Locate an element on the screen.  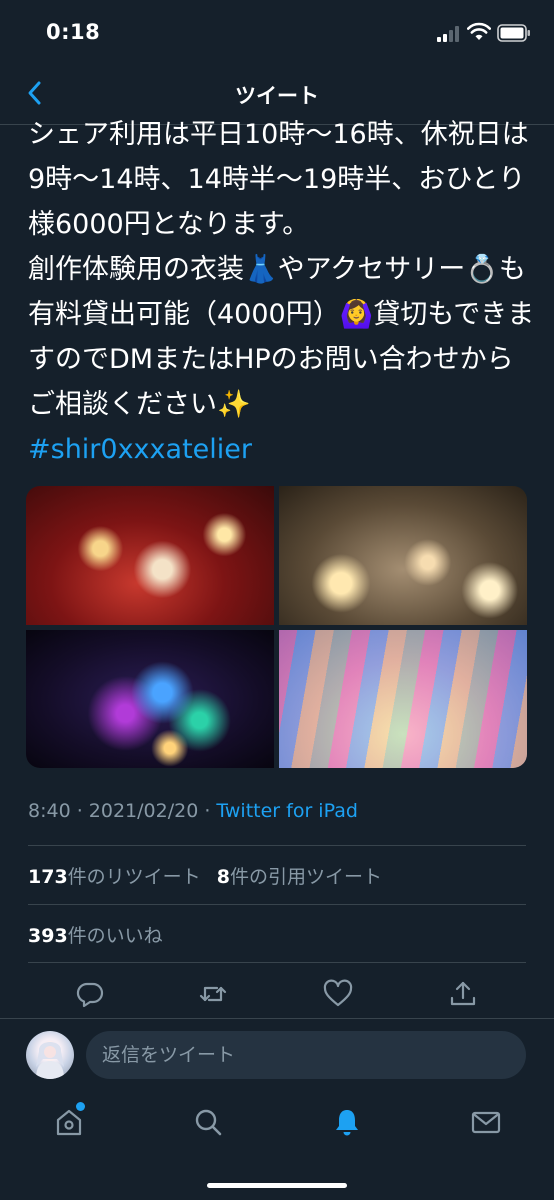
reply-icon is located at coordinates (90, 994).